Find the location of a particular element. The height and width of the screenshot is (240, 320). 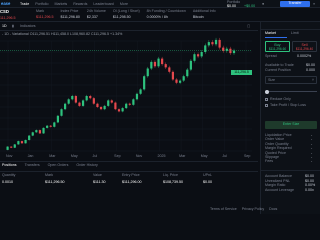

footer-links: Terms of Service Privacy Policy Docs is located at coordinates (243, 209).